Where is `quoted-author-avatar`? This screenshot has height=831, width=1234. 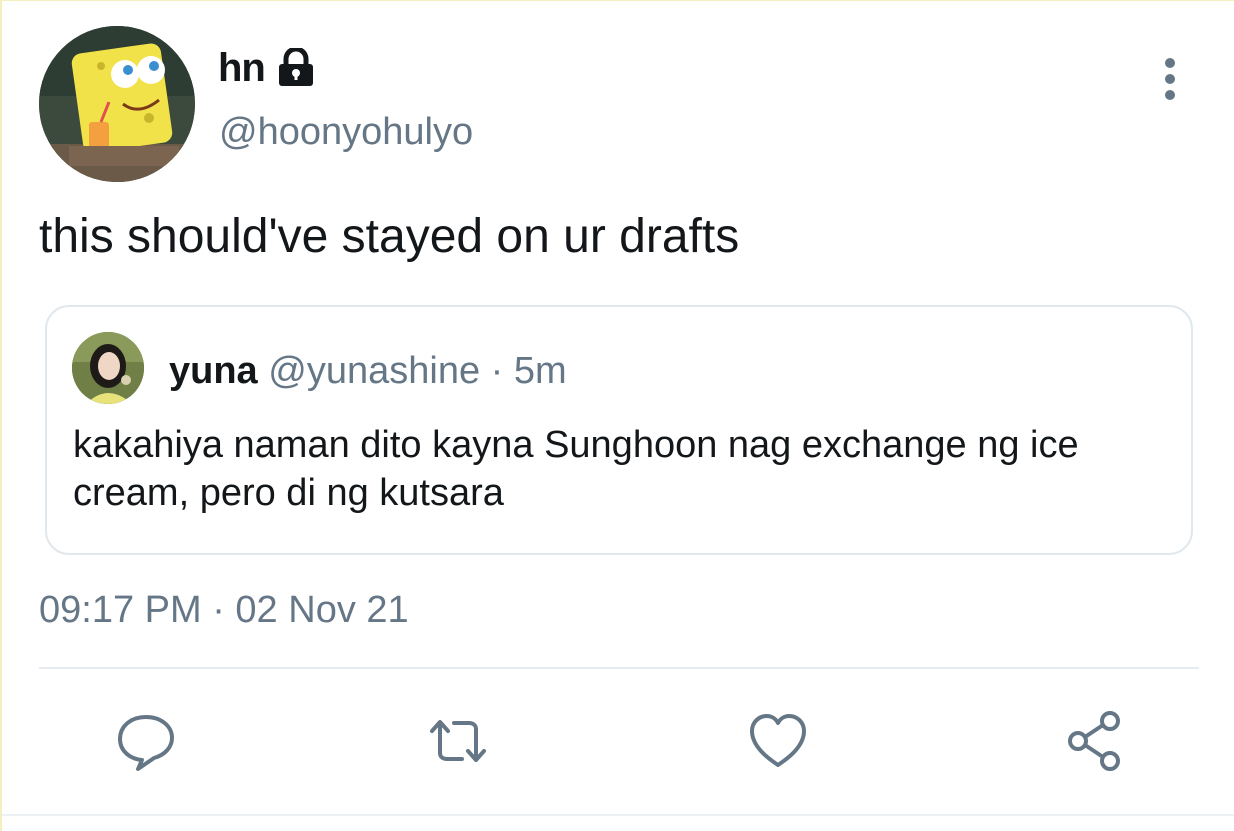 quoted-author-avatar is located at coordinates (108, 368).